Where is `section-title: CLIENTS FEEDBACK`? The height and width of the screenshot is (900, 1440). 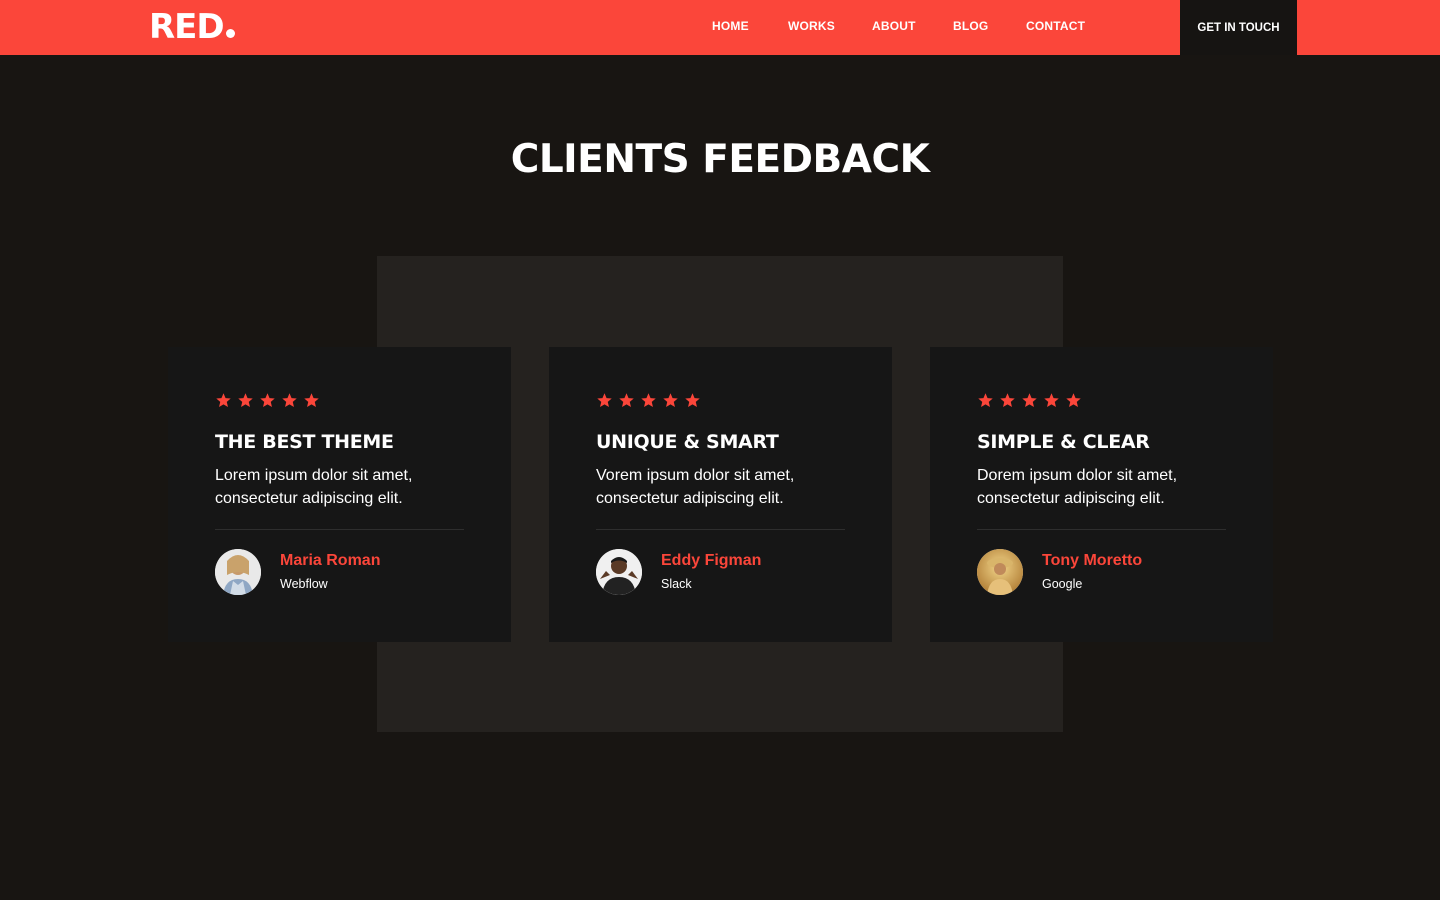
section-title: CLIENTS FEEDBACK is located at coordinates (720, 159).